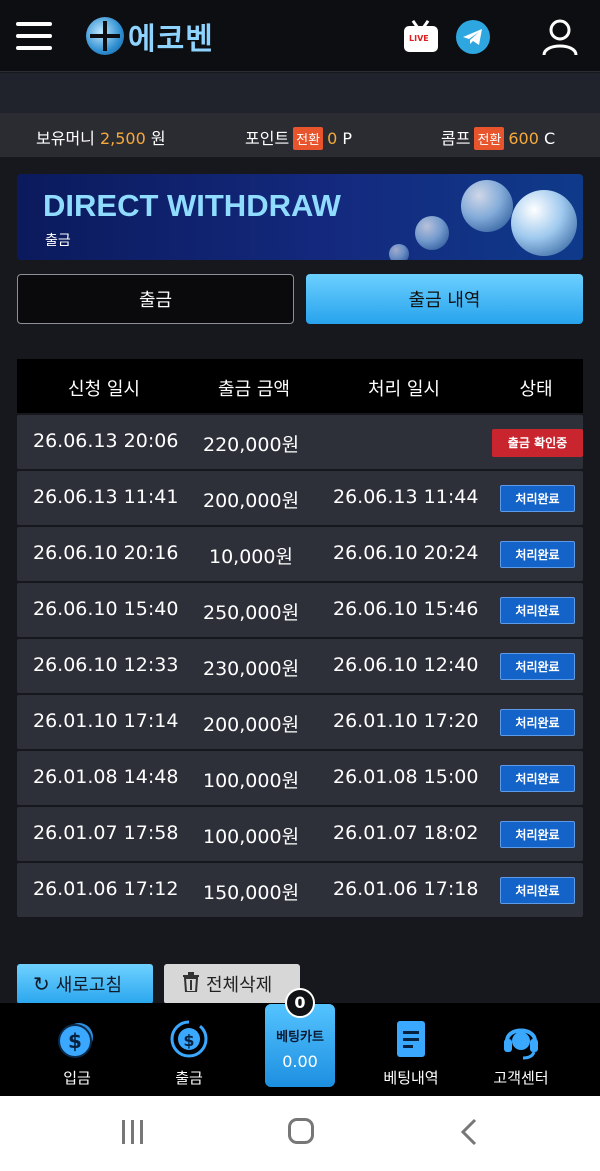  I want to click on tab-withdraw-history: 출금 내역, so click(444, 299).